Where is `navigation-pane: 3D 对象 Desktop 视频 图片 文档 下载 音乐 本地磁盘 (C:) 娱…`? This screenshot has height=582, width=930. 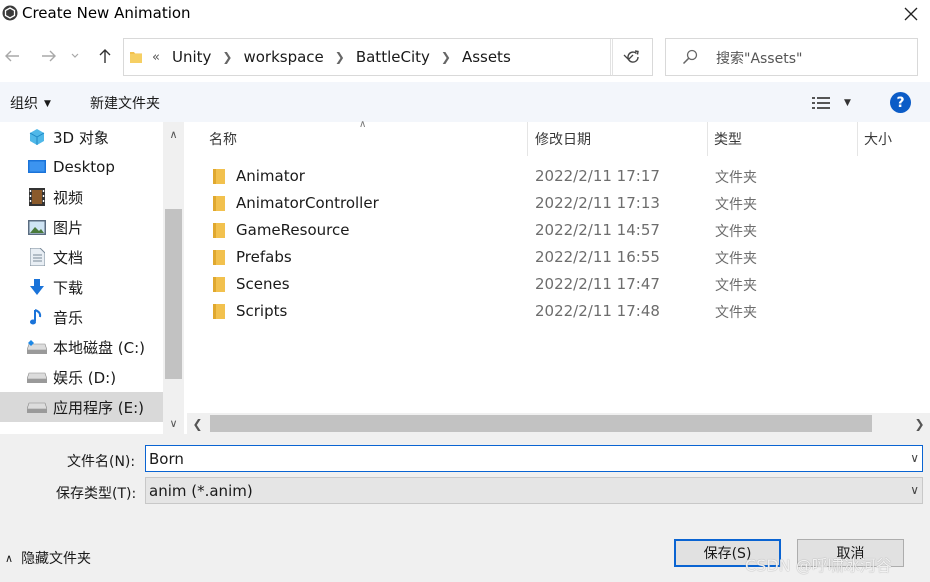
navigation-pane: 3D 对象 Desktop 视频 图片 文档 下载 音乐 本地磁盘 (C:) 娱… is located at coordinates (92, 278).